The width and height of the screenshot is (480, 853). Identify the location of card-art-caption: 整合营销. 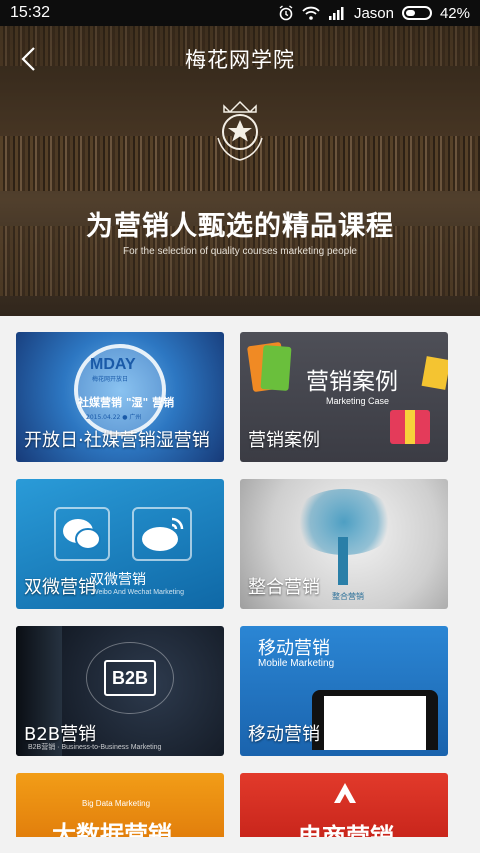
(348, 596).